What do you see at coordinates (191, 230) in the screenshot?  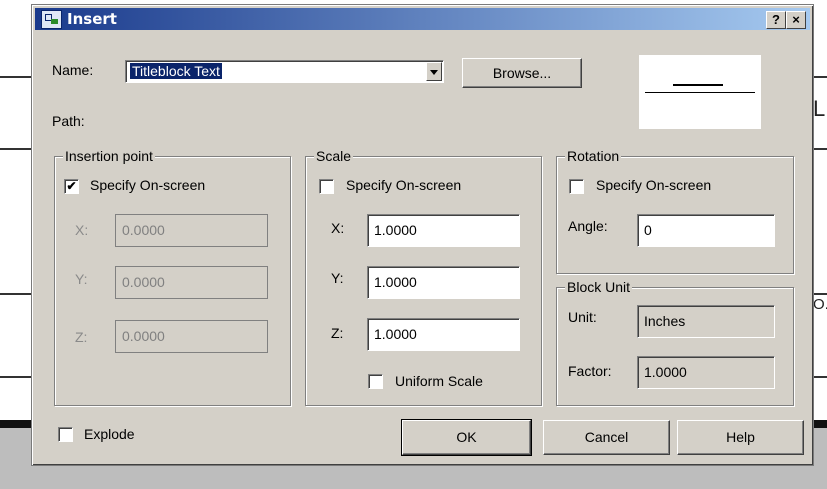 I see `insertion-x-field: 0.0000` at bounding box center [191, 230].